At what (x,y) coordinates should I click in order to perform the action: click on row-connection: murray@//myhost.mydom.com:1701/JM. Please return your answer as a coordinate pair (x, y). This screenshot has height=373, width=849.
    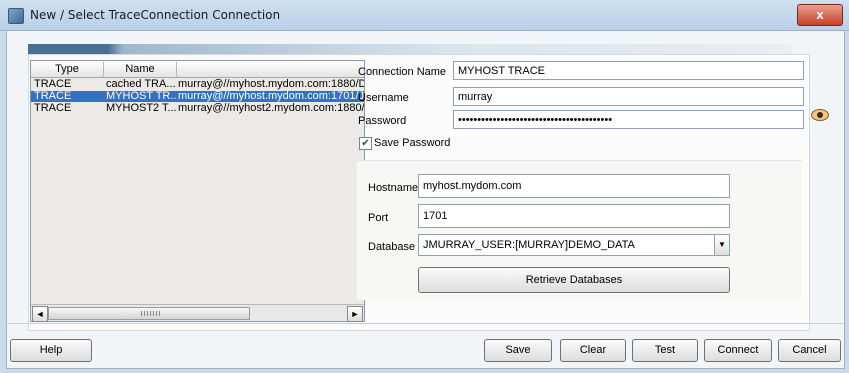
    Looking at the image, I should click on (271, 96).